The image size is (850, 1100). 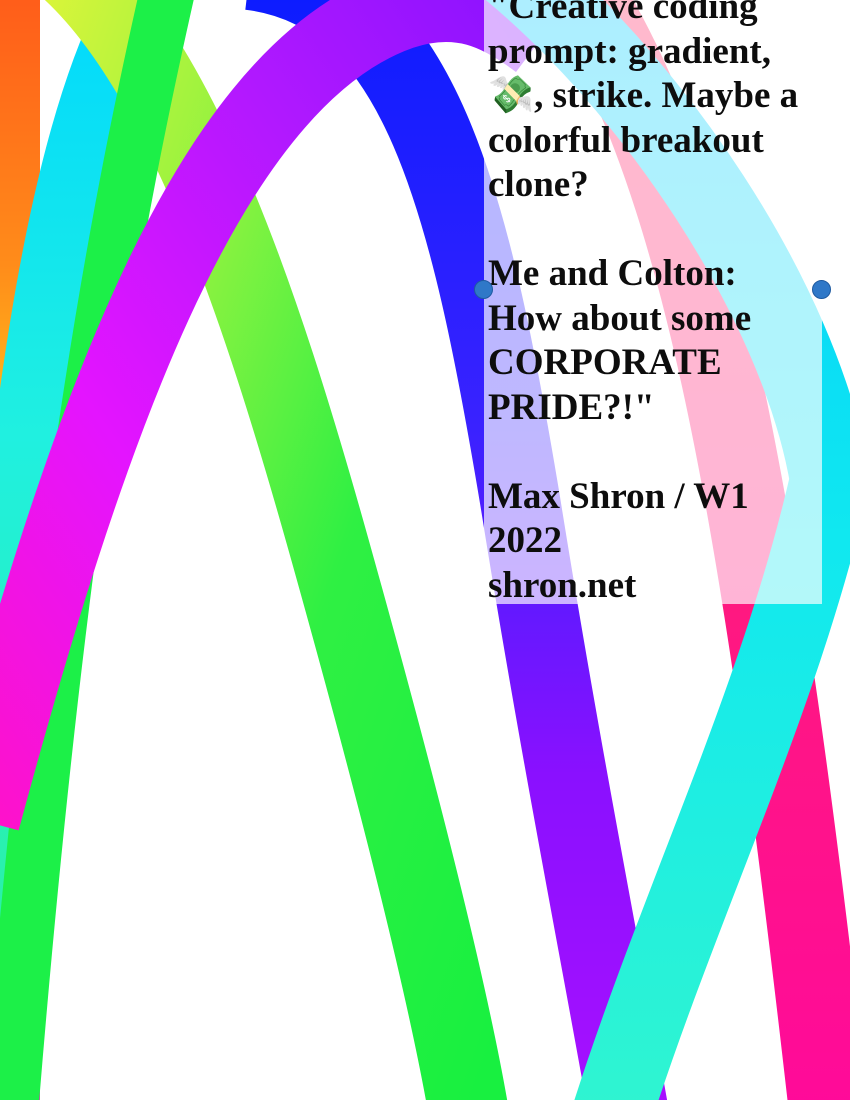 What do you see at coordinates (562, 585) in the screenshot?
I see `caption-line: shron.net` at bounding box center [562, 585].